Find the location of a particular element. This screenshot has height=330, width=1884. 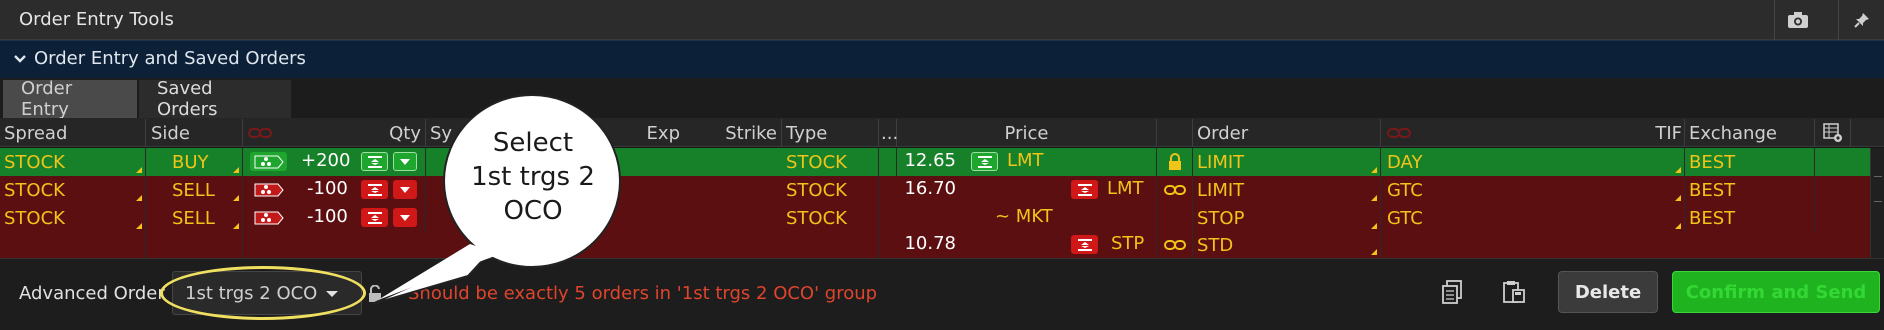

price-cell: 10.78 STP is located at coordinates (1027, 245).